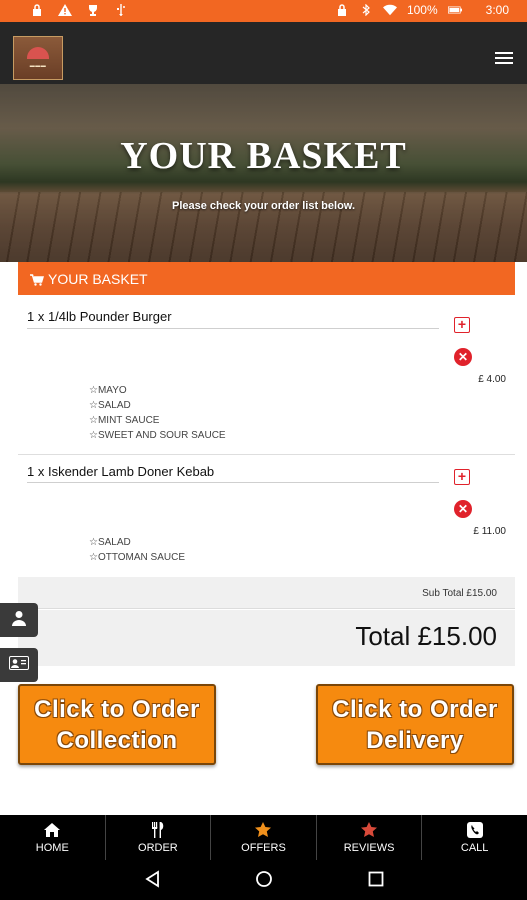 The width and height of the screenshot is (527, 900). What do you see at coordinates (266, 638) in the screenshot?
I see `total-row: Total £15.00` at bounding box center [266, 638].